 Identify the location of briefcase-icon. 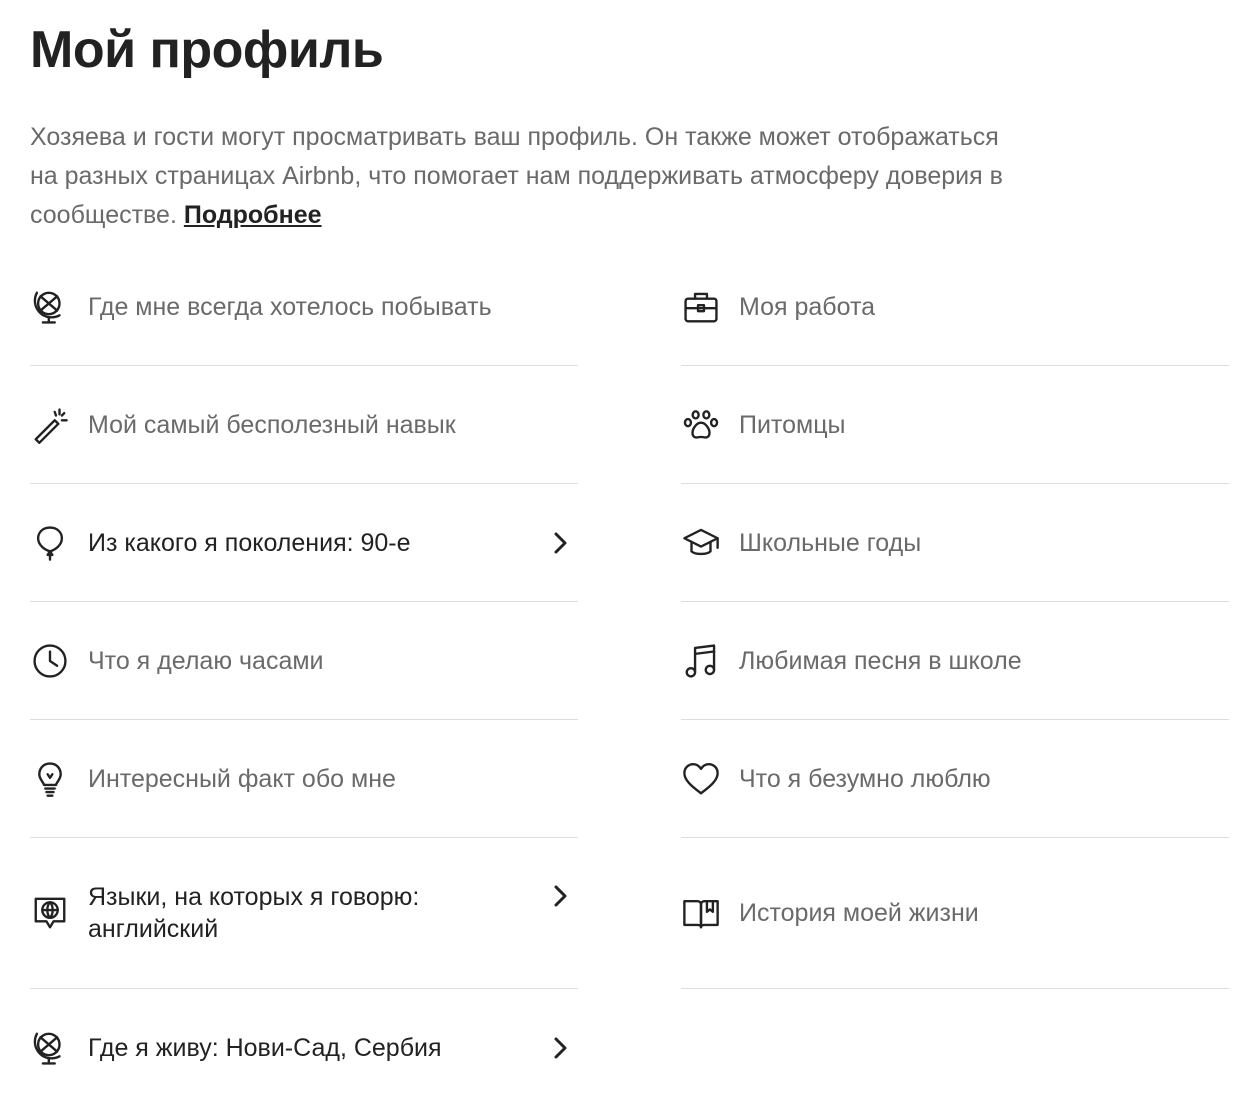
(701, 307).